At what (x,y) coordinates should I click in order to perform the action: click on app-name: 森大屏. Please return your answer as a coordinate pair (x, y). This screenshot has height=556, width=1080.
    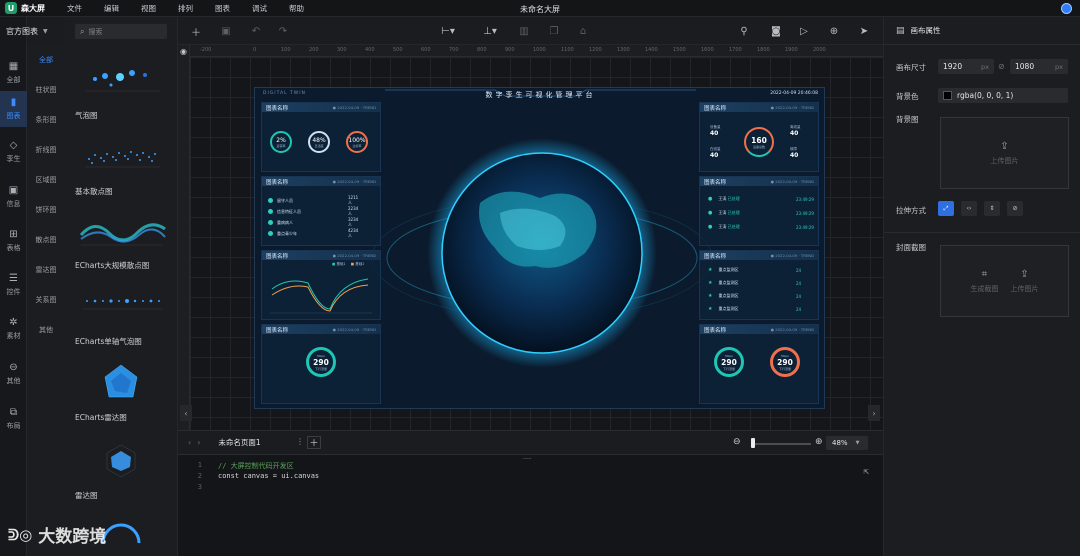
    Looking at the image, I should click on (33, 8).